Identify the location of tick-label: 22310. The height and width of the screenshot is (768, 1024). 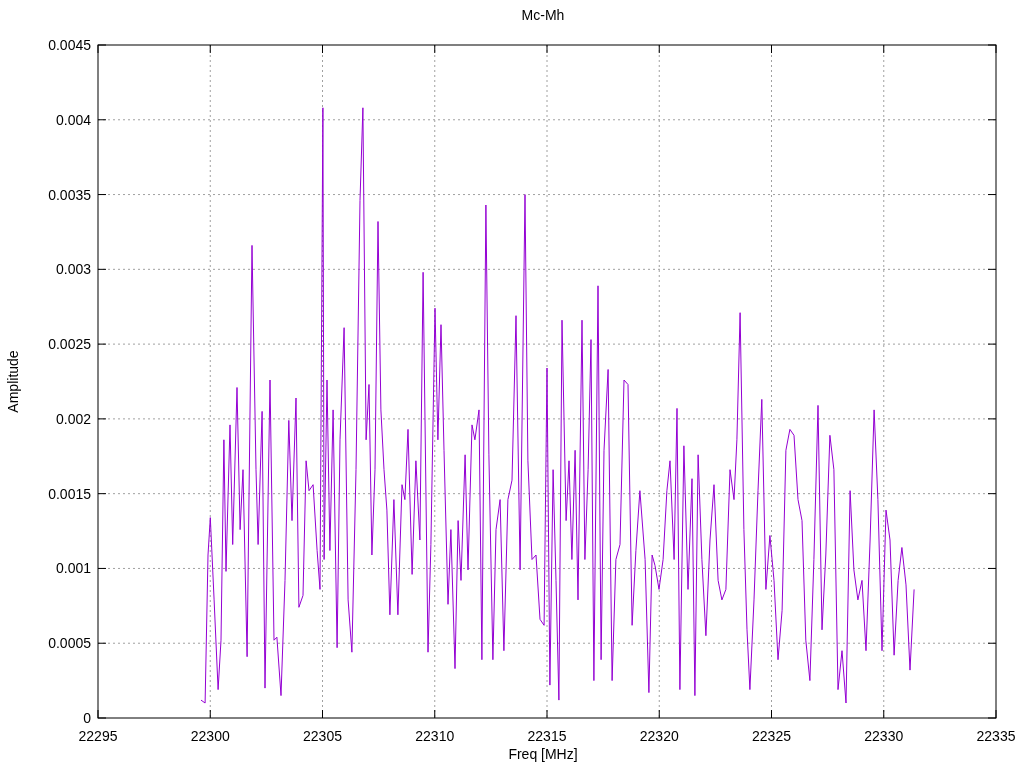
(435, 736).